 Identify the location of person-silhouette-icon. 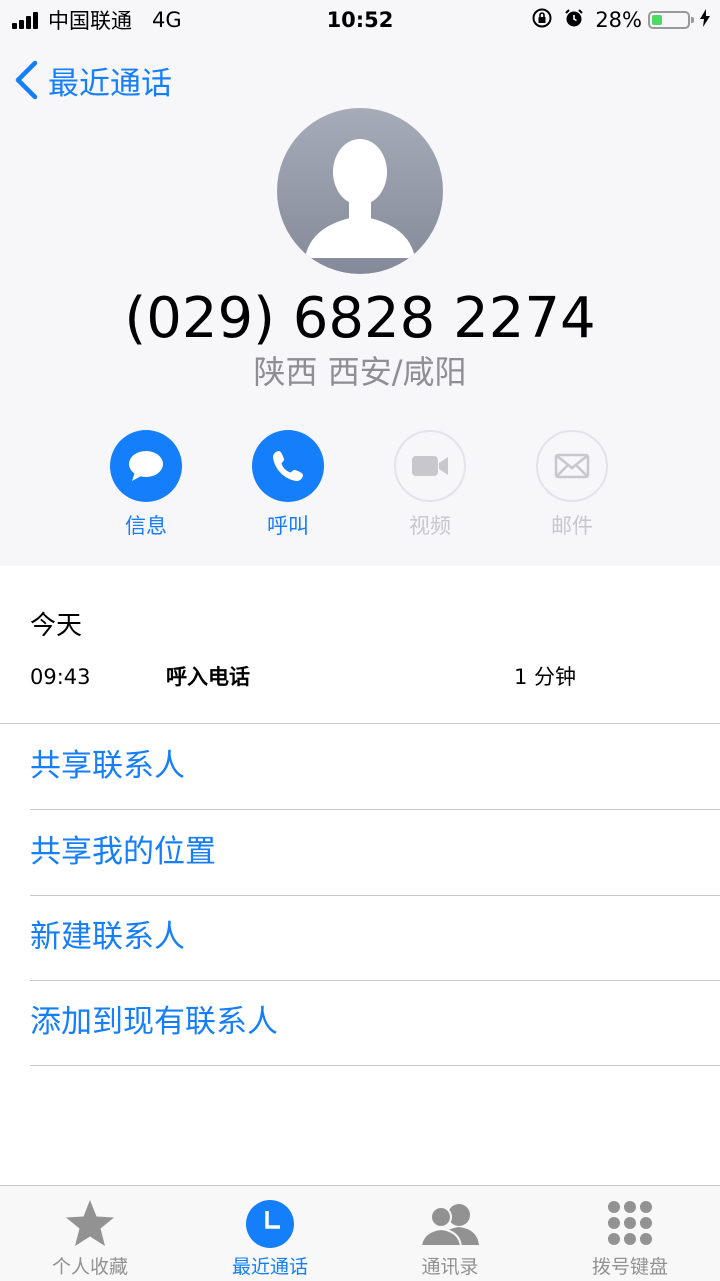
(360, 198).